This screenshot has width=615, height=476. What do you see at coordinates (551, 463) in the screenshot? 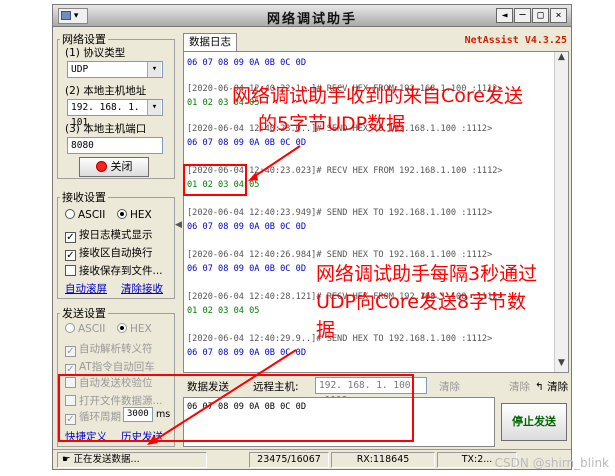
I see `watermark: CSDN @shirn_blink` at bounding box center [551, 463].